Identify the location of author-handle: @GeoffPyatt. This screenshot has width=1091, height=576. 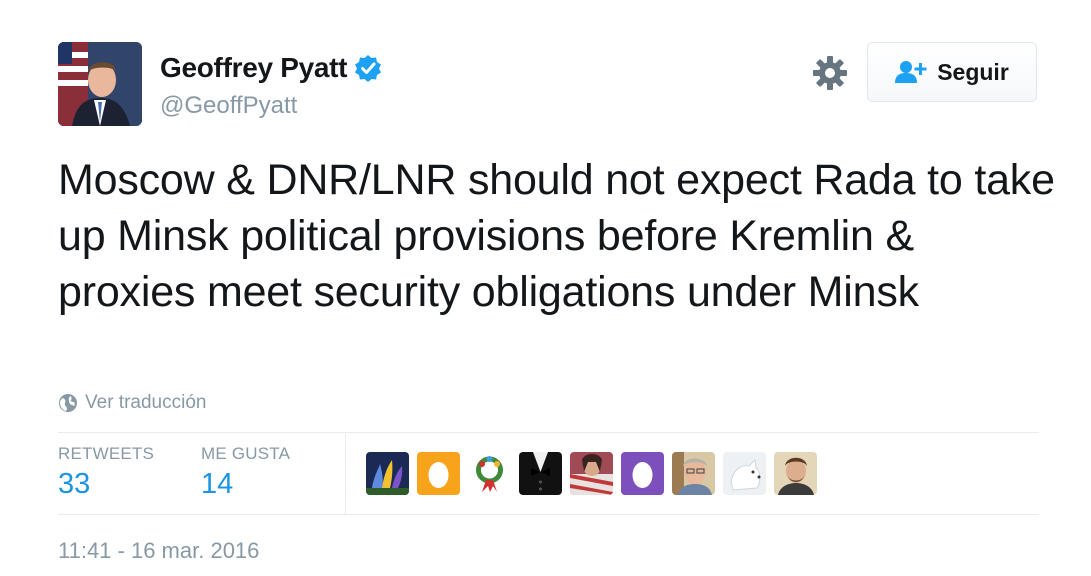
(228, 106).